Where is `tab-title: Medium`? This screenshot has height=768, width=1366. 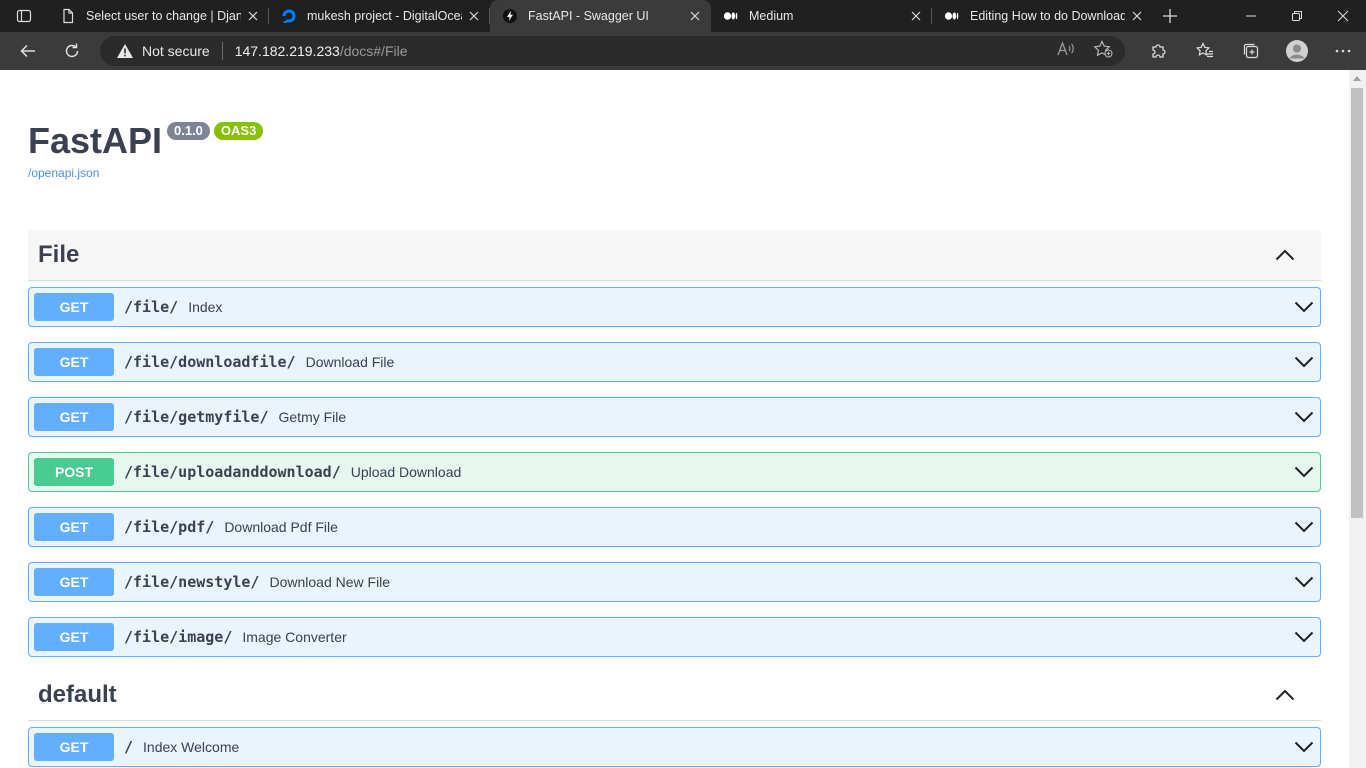
tab-title: Medium is located at coordinates (771, 16).